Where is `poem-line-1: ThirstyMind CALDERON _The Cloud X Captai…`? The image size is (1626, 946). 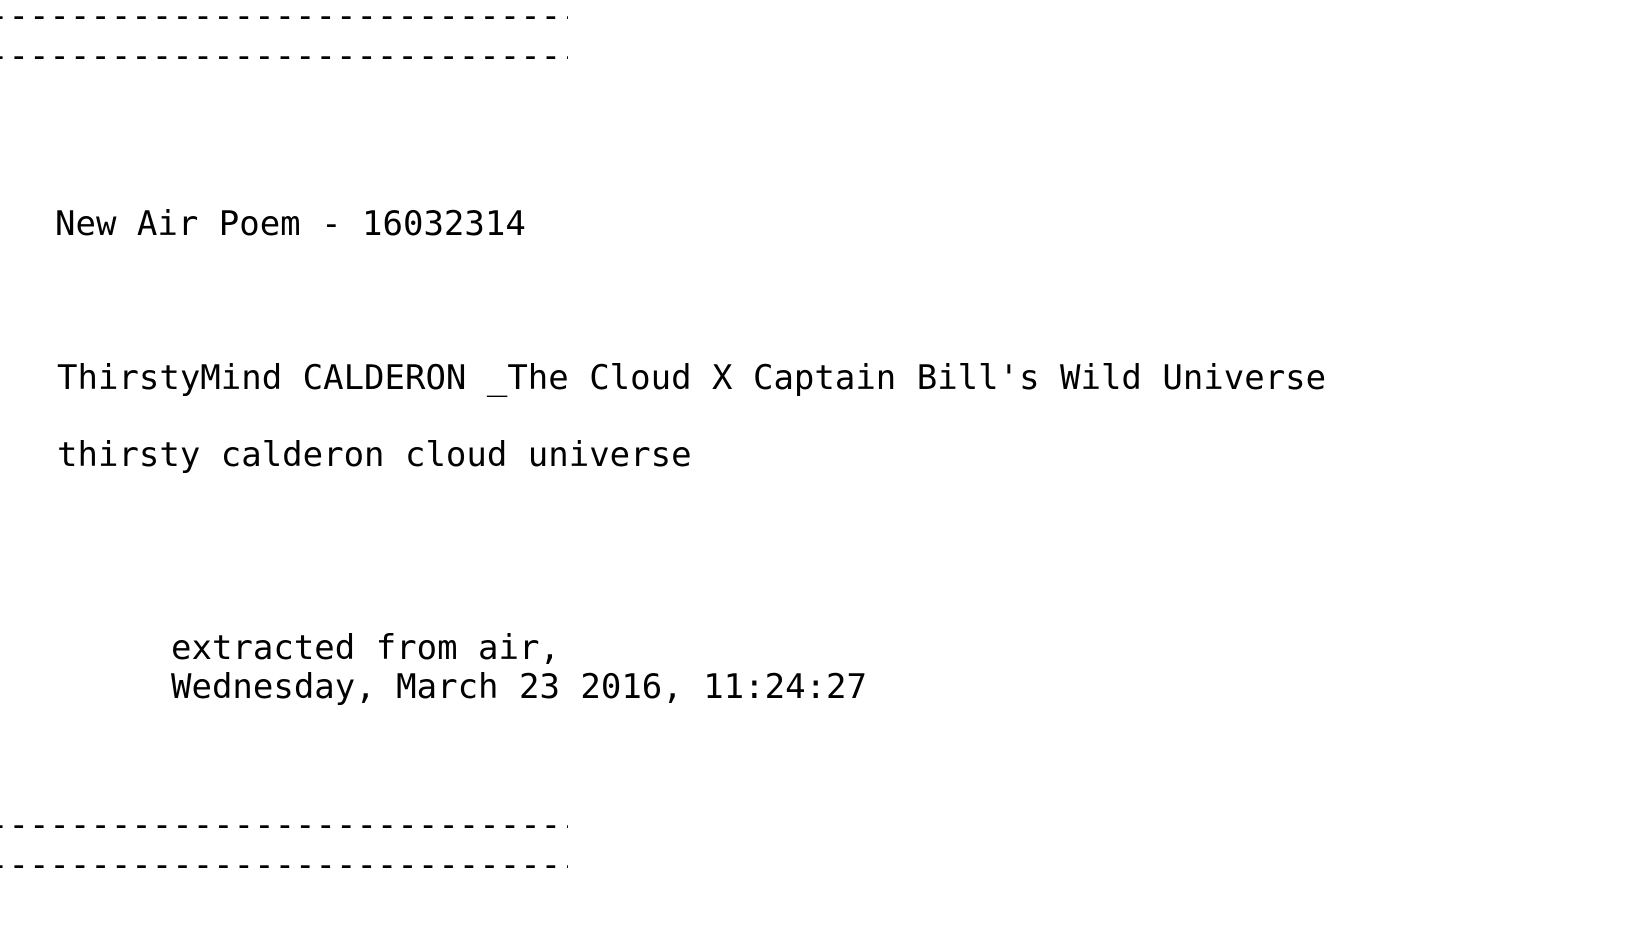
poem-line-1: ThirstyMind CALDERON _The Cloud X Captai… is located at coordinates (692, 378).